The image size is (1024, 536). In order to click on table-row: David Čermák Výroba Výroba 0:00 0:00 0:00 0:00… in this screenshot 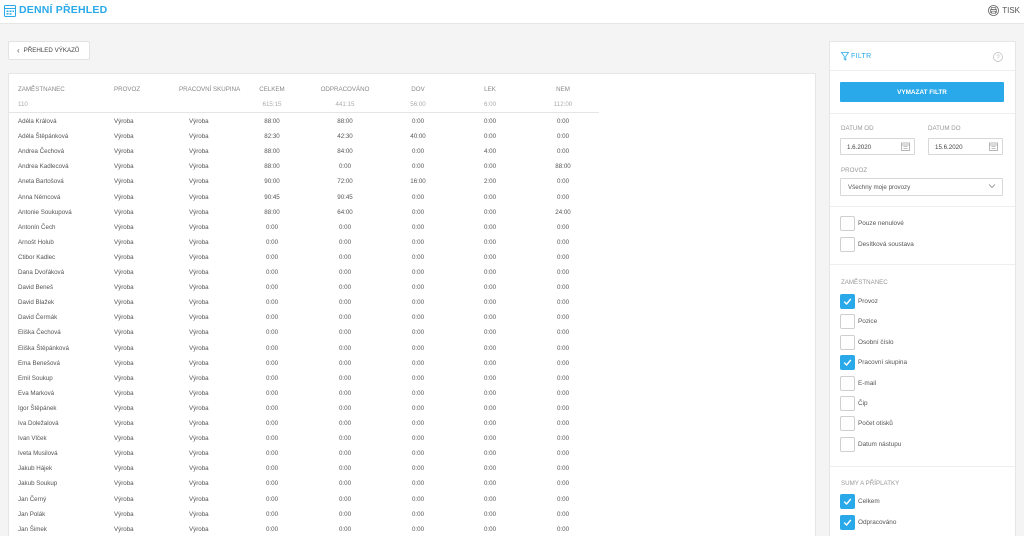, I will do `click(309, 317)`.